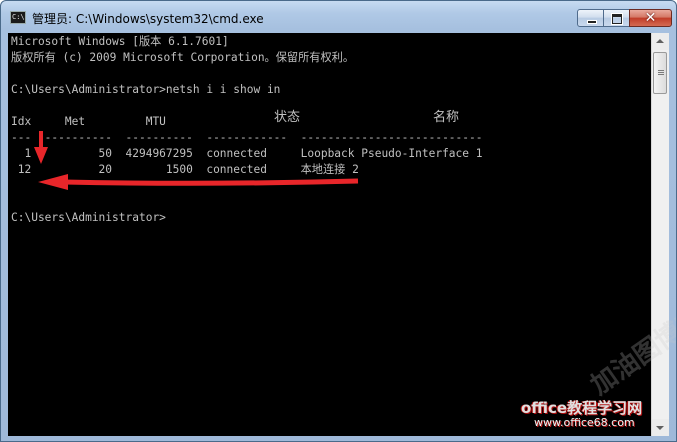 This screenshot has width=677, height=442. I want to click on maximize-button, so click(616, 18).